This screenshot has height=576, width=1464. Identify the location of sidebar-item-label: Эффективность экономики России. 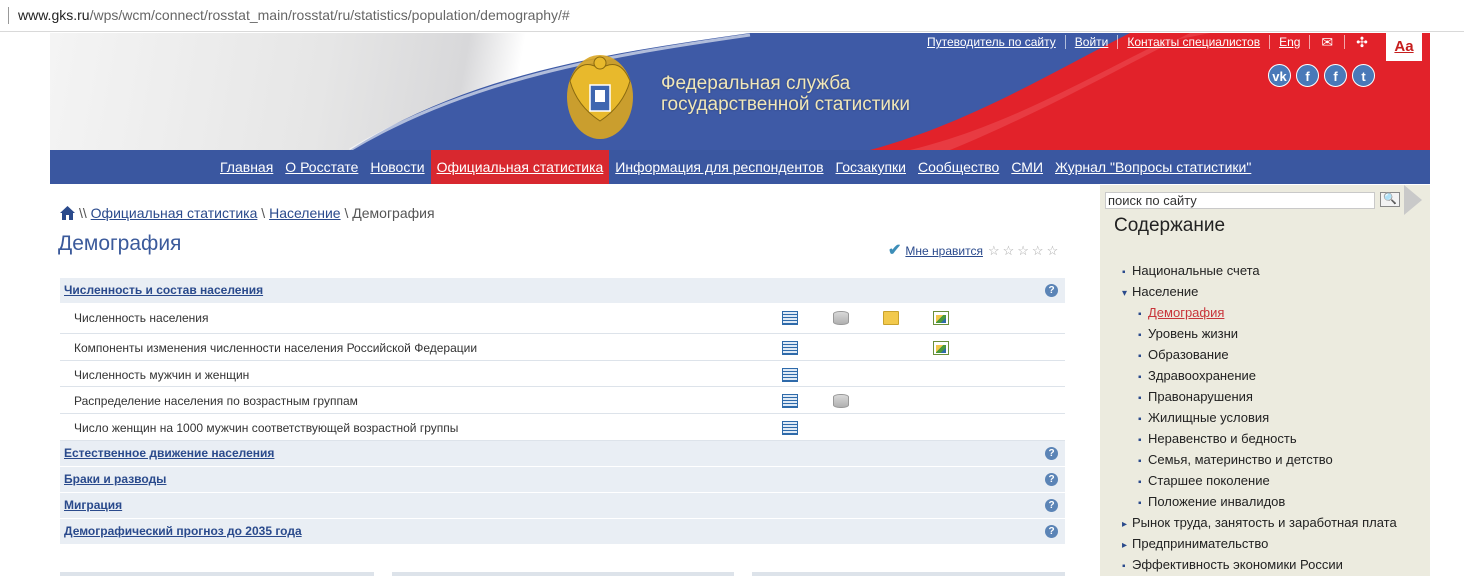
(1237, 564).